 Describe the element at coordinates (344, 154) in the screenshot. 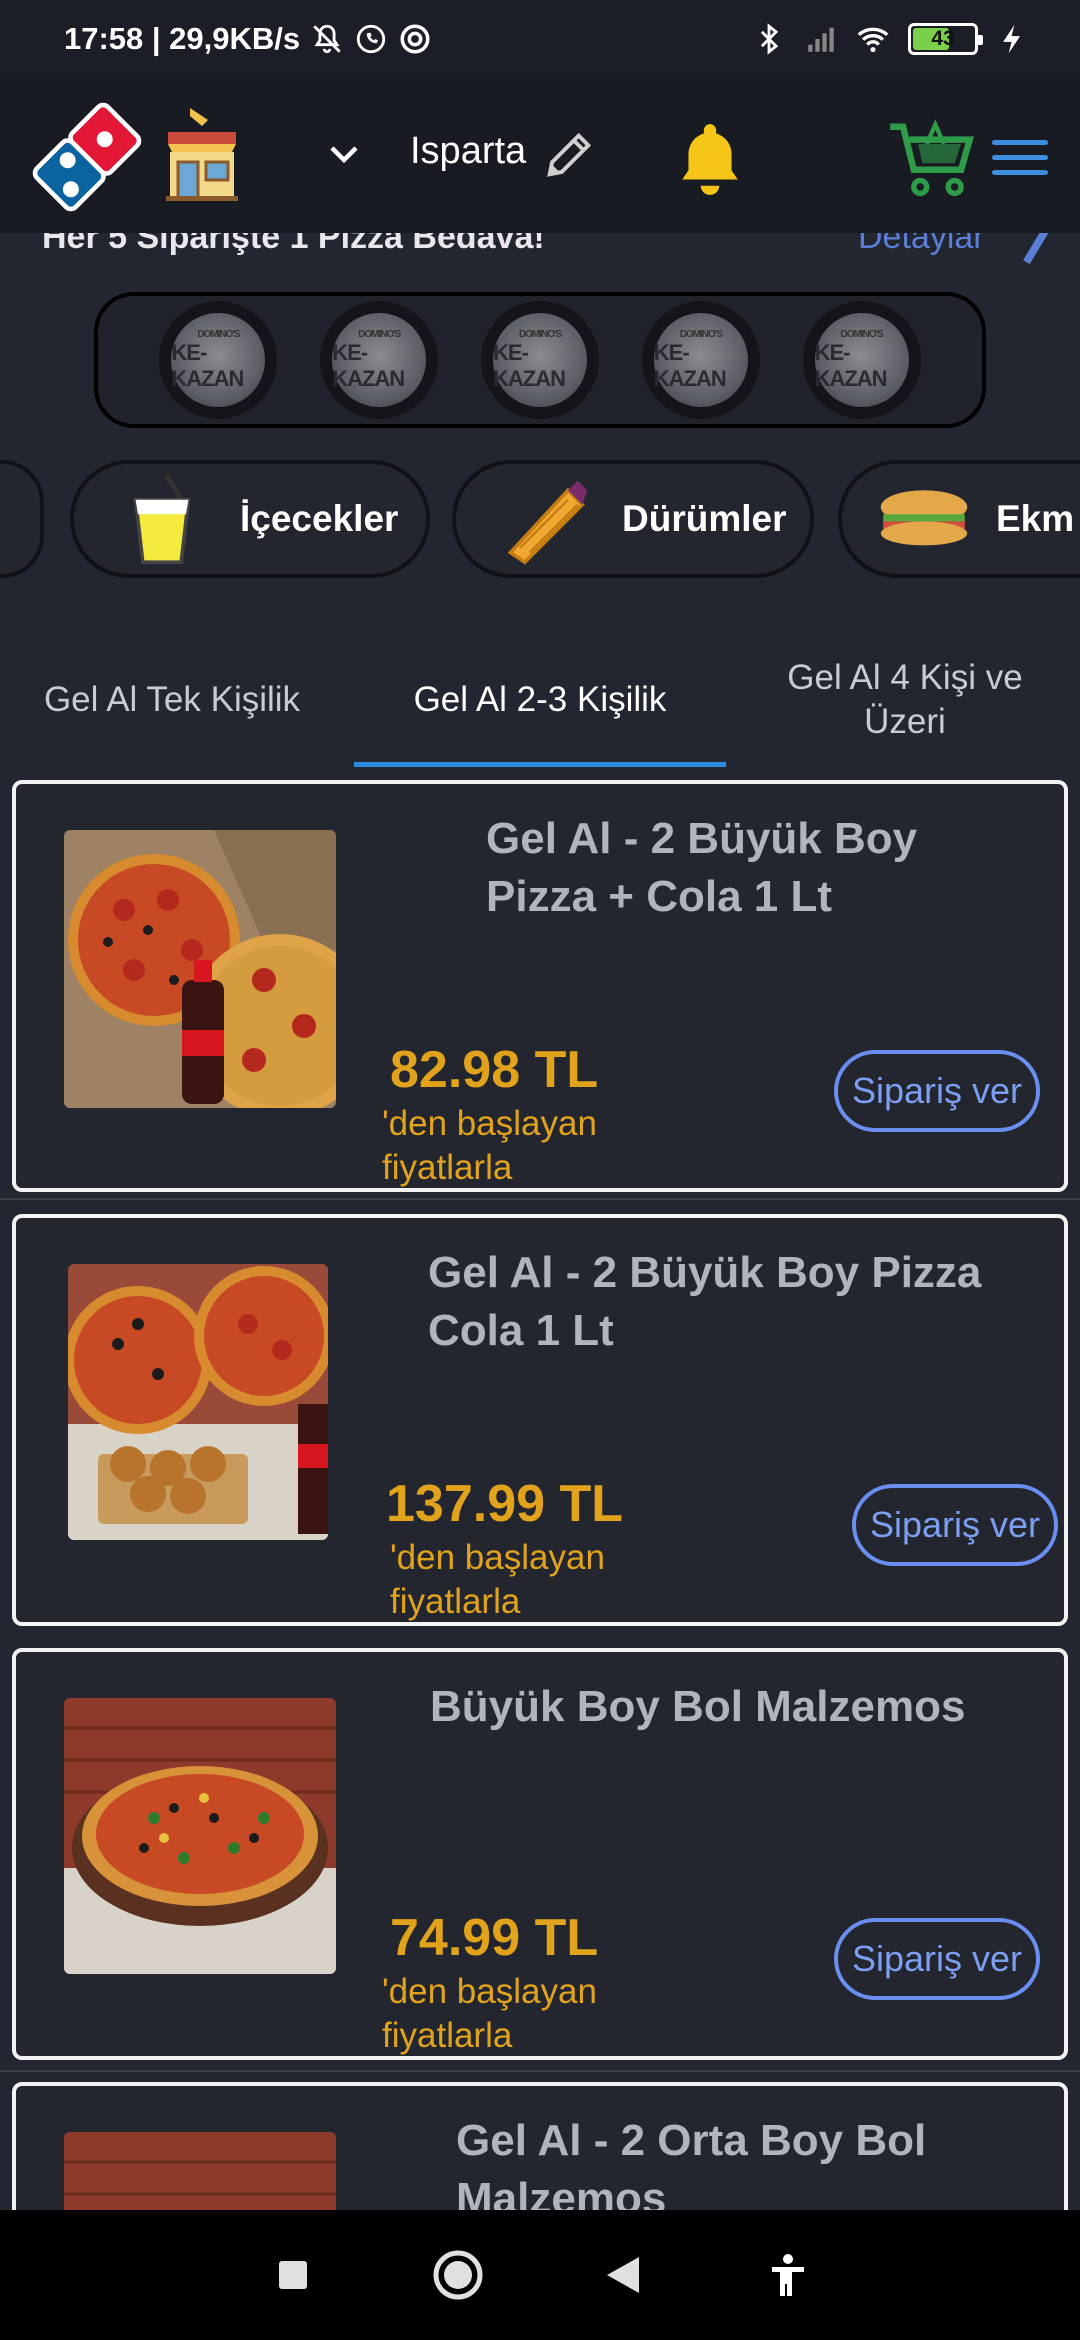

I see `chevron-down-icon` at that location.